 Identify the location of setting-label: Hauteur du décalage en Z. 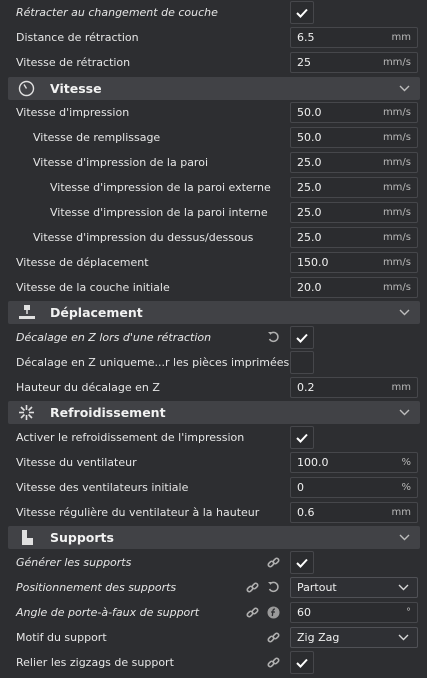
(88, 387).